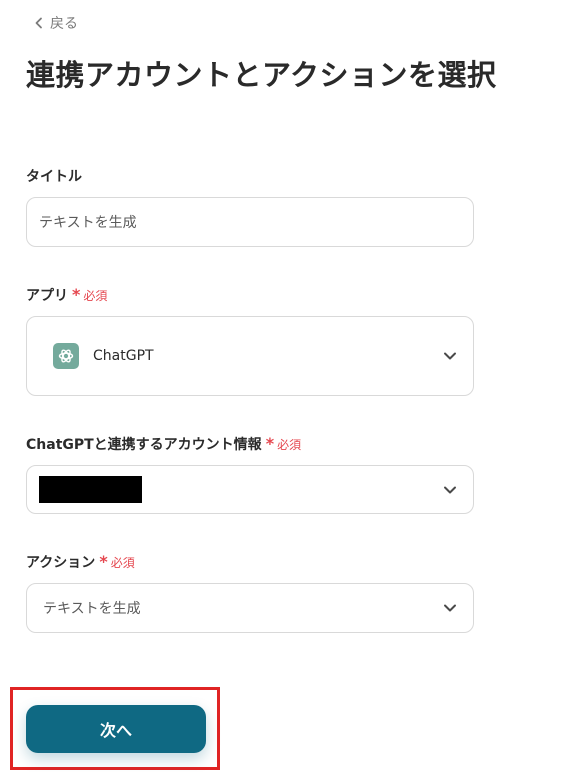 This screenshot has height=772, width=561. What do you see at coordinates (123, 356) in the screenshot?
I see `app-select-value: ChatGPT` at bounding box center [123, 356].